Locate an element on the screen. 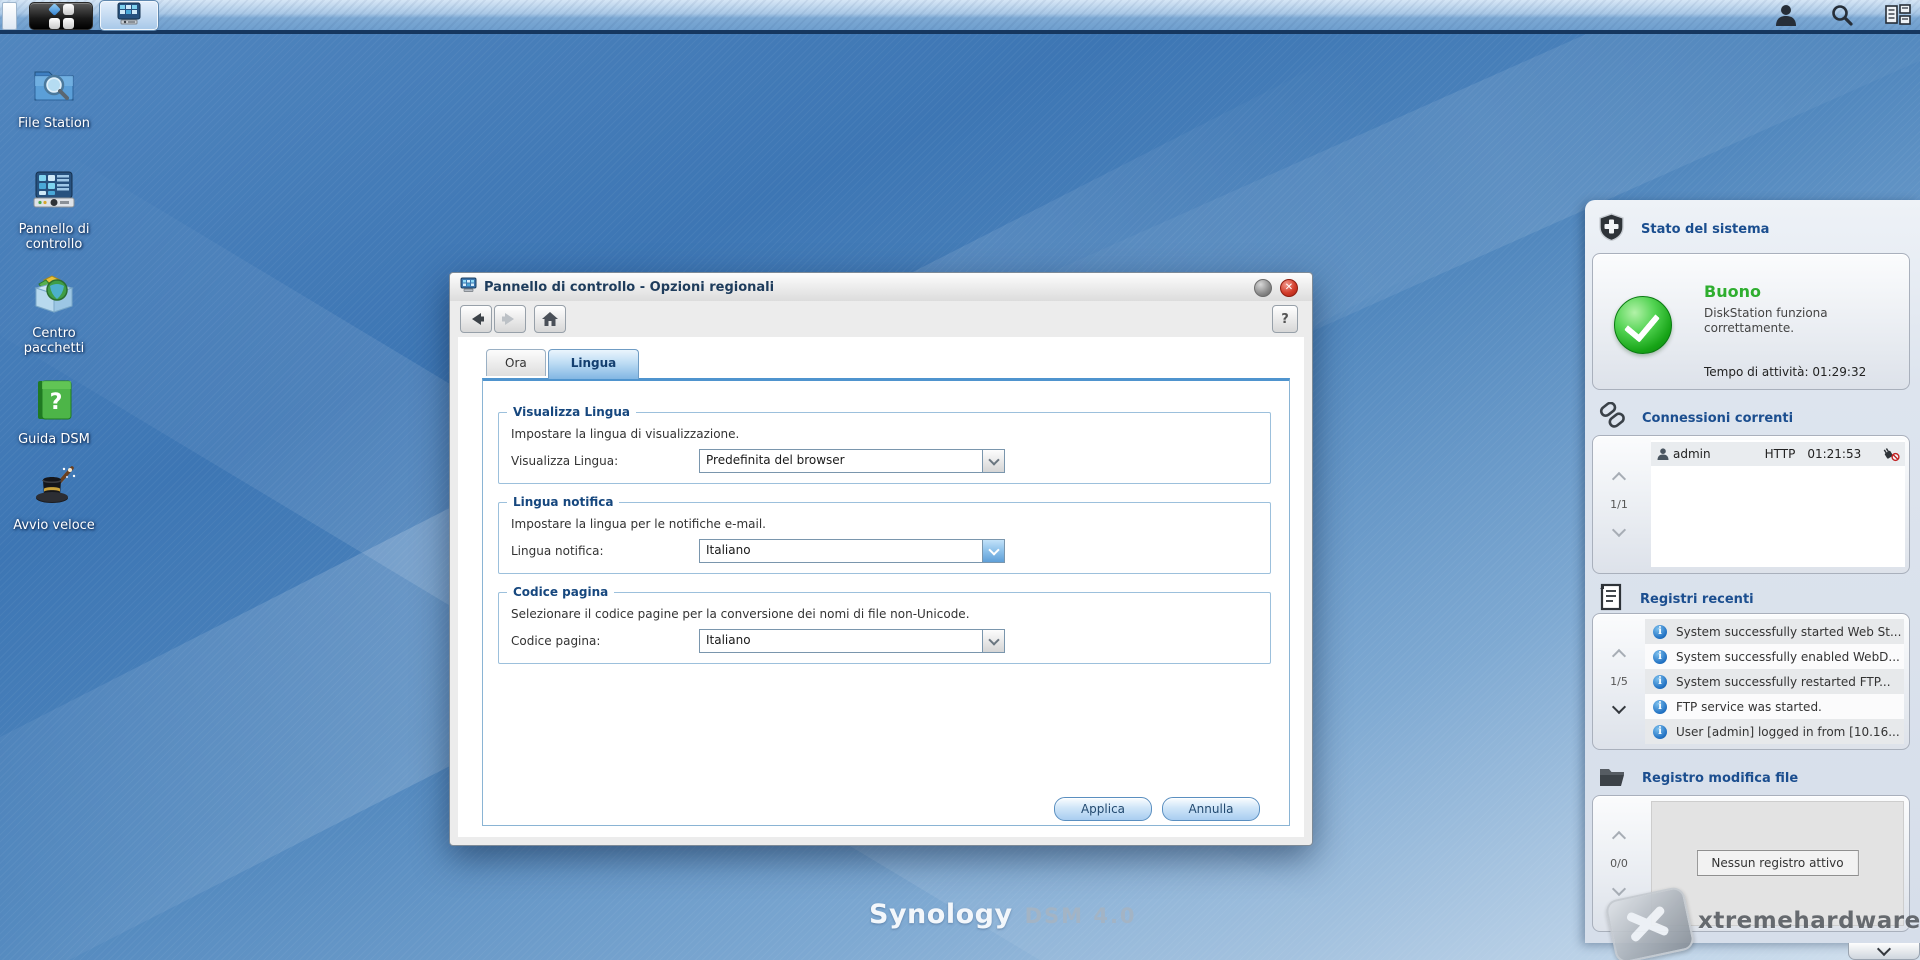 The width and height of the screenshot is (1920, 960). synology-logo-text: Synology is located at coordinates (941, 914).